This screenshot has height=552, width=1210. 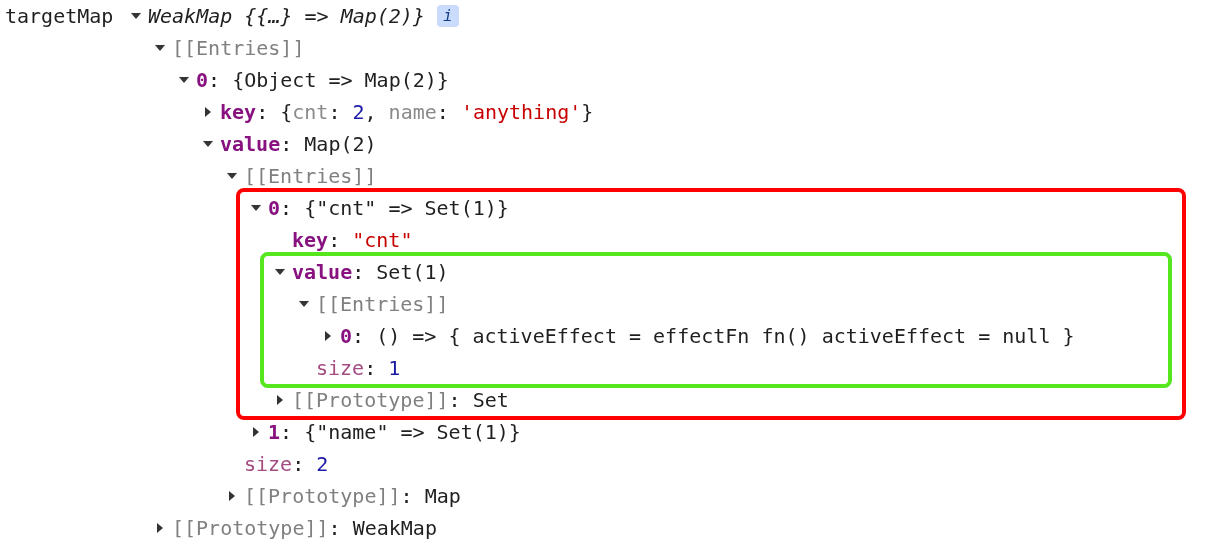 I want to click on property-row-text: key: {cnt: 2, name: 'anything'}, so click(x=407, y=112).